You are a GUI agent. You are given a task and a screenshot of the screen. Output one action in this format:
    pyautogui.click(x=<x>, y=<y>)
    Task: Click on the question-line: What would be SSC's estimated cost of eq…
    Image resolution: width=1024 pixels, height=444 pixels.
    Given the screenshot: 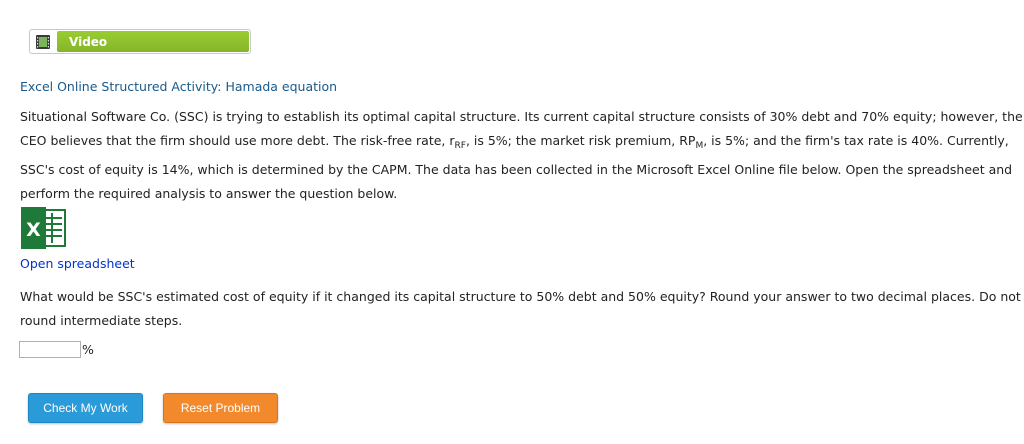 What is the action you would take?
    pyautogui.click(x=520, y=296)
    